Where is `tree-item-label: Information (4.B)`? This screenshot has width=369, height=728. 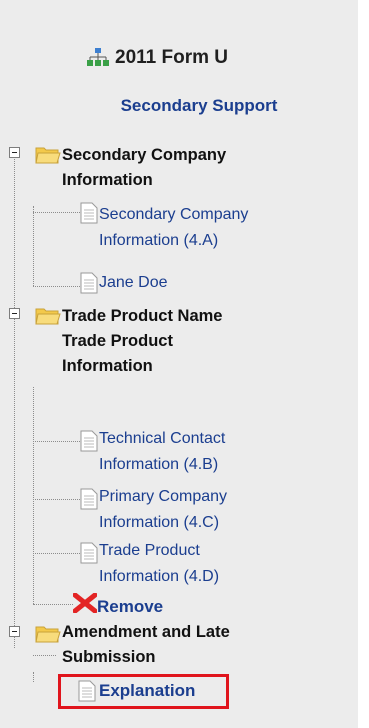
tree-item-label: Information (4.B) is located at coordinates (159, 464).